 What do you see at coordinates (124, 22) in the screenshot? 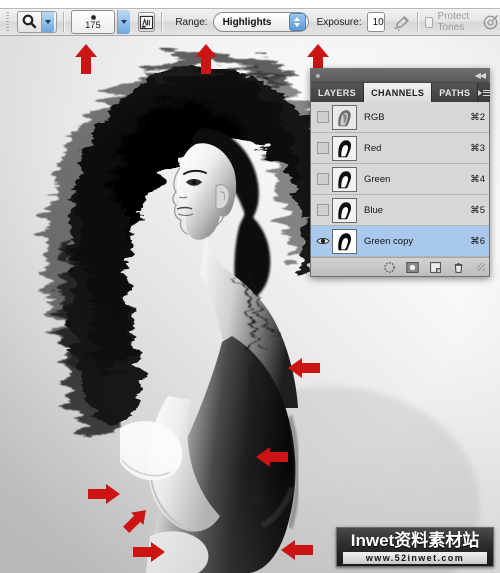
I see `brush-preset-pulldown` at bounding box center [124, 22].